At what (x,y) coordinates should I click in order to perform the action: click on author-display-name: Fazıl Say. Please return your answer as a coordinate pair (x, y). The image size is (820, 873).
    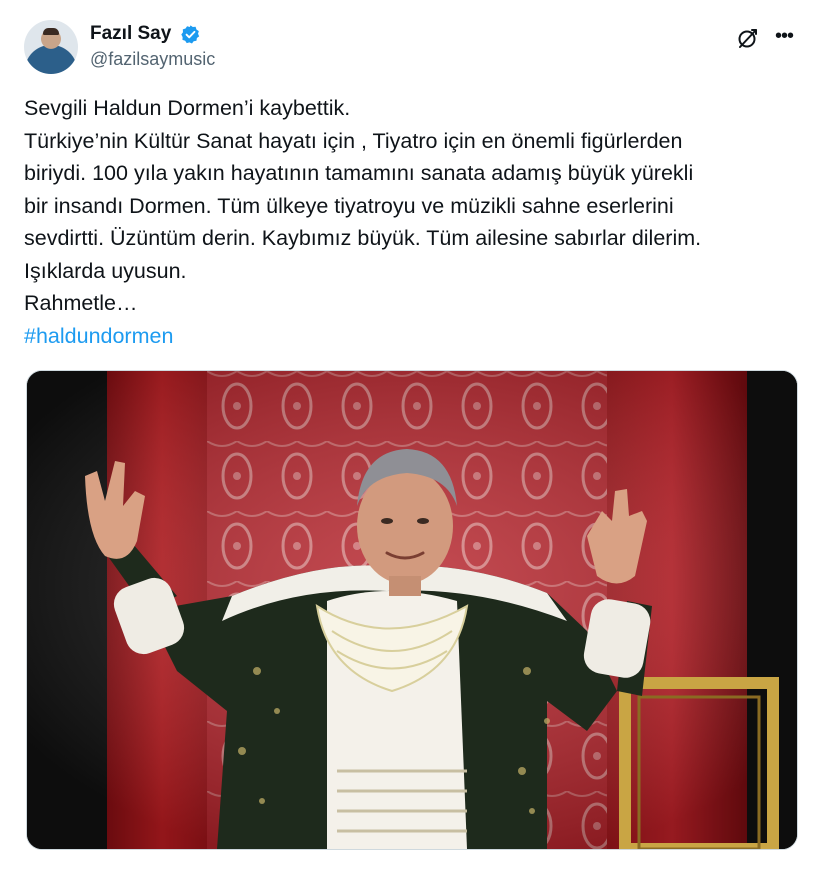
    Looking at the image, I should click on (130, 34).